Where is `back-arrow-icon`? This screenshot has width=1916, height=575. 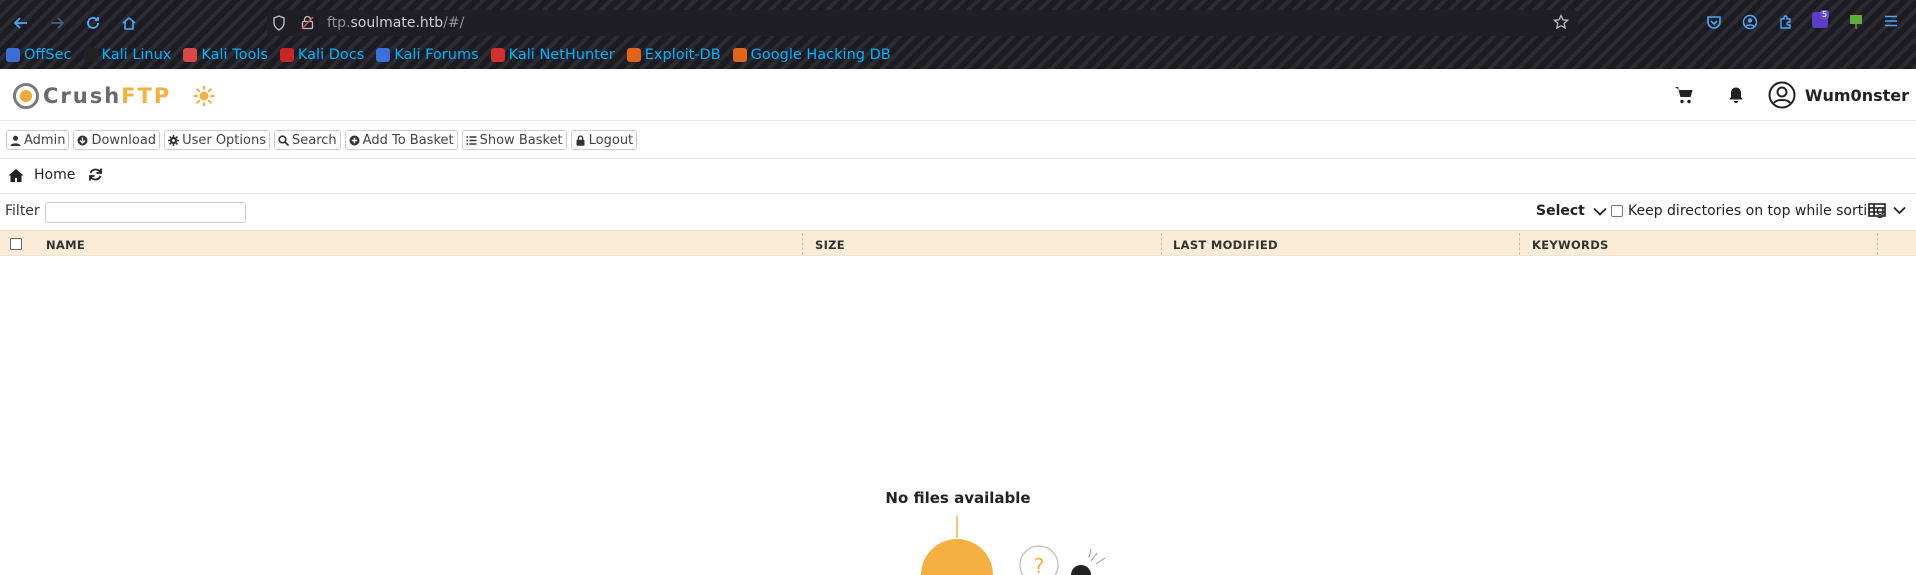
back-arrow-icon is located at coordinates (20, 23).